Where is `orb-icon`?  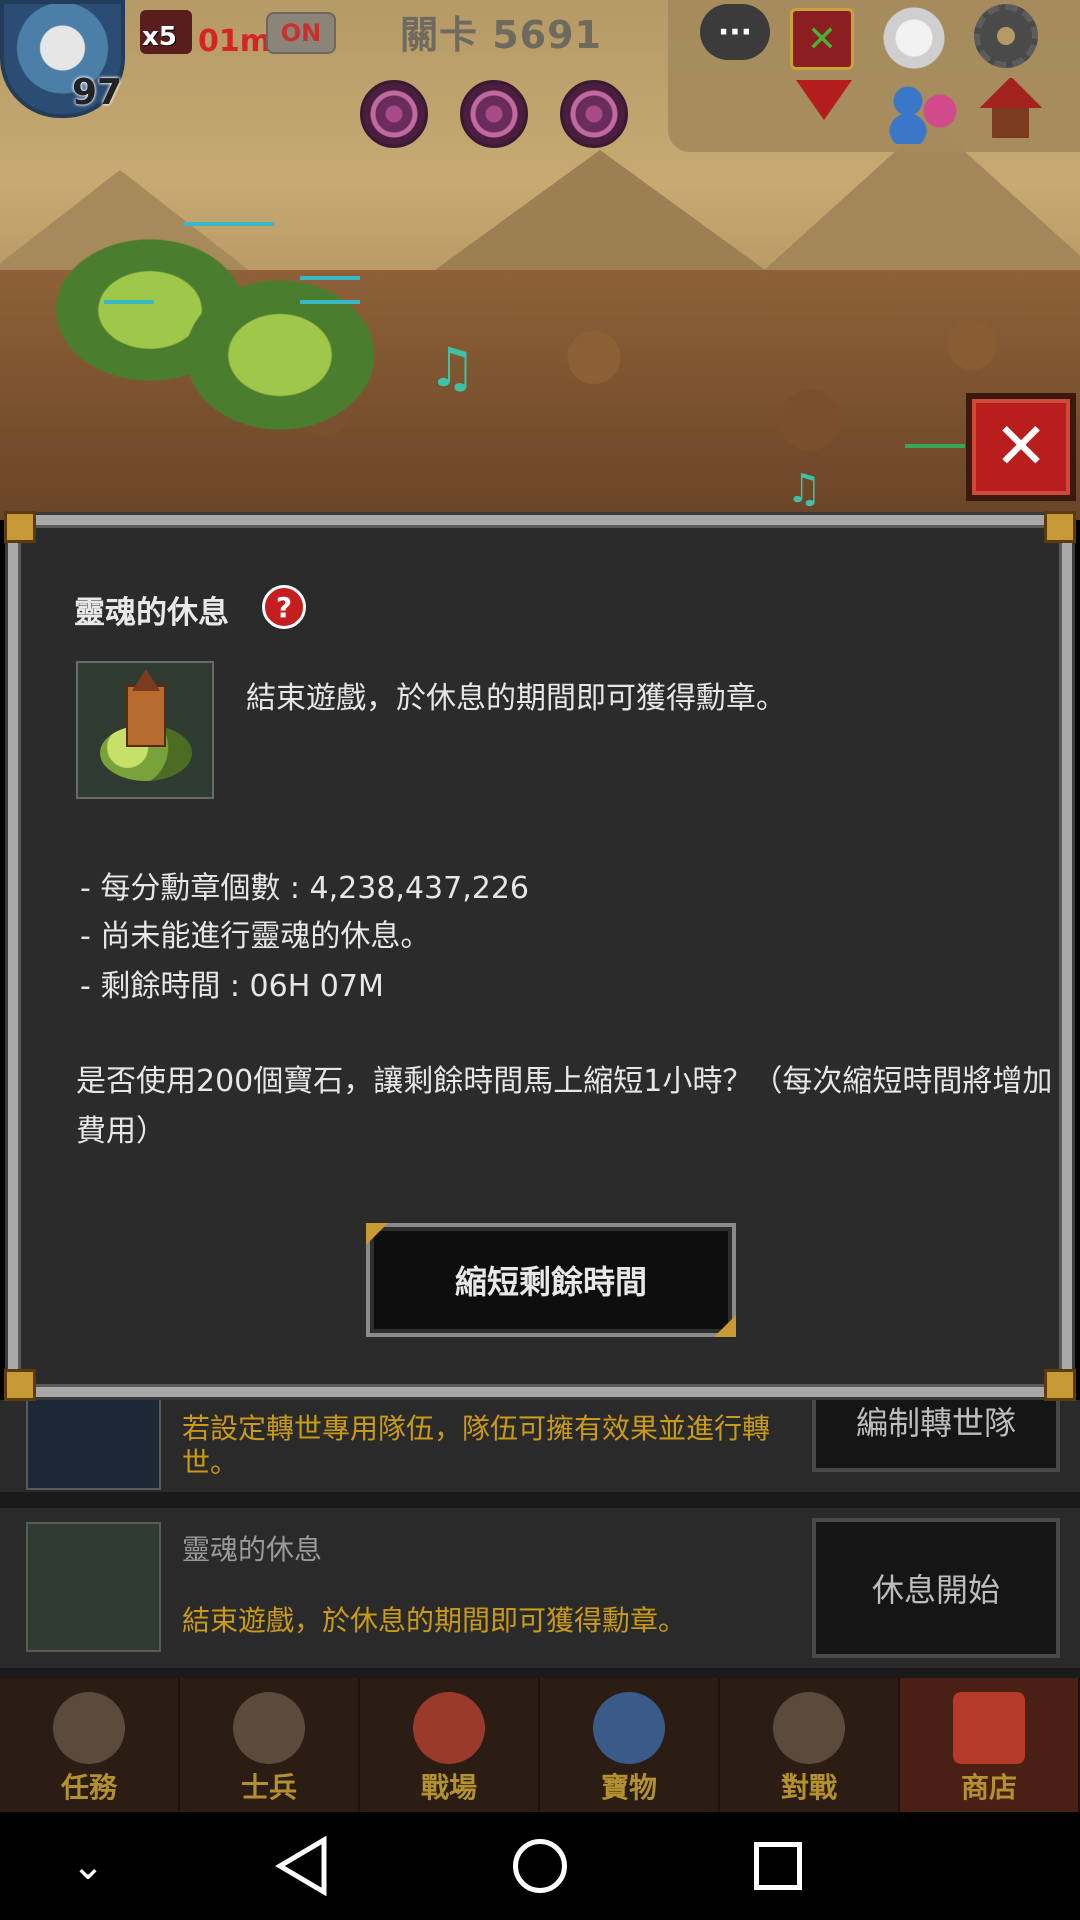 orb-icon is located at coordinates (629, 1728).